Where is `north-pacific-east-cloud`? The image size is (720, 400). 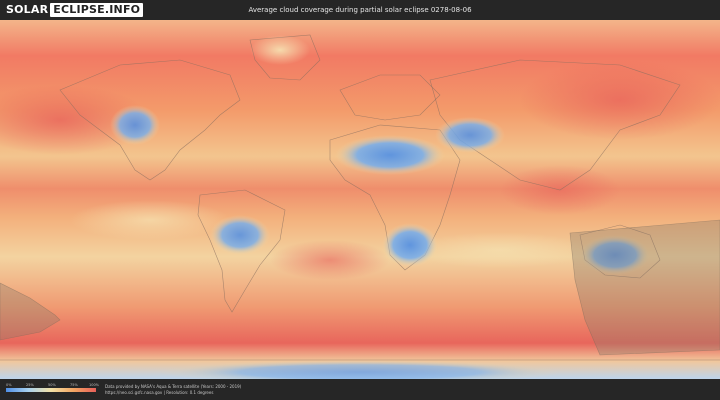
north-pacific-east-cloud is located at coordinates (620, 100).